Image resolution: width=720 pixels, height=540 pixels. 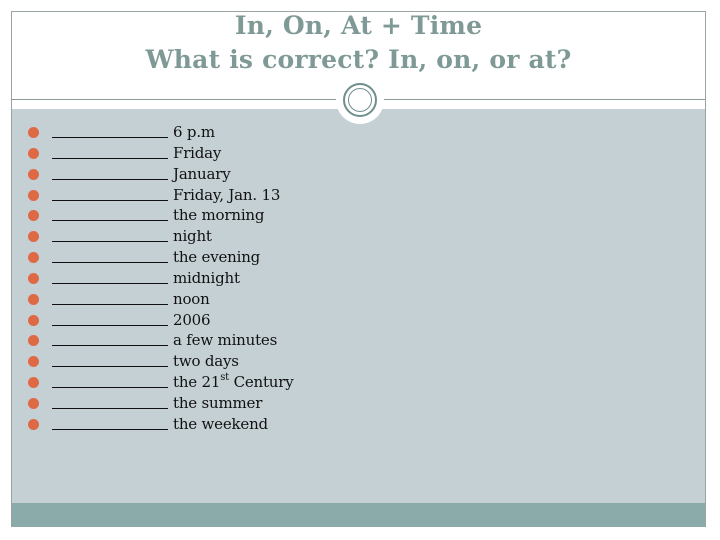 What do you see at coordinates (192, 319) in the screenshot?
I see `item-text: 2006` at bounding box center [192, 319].